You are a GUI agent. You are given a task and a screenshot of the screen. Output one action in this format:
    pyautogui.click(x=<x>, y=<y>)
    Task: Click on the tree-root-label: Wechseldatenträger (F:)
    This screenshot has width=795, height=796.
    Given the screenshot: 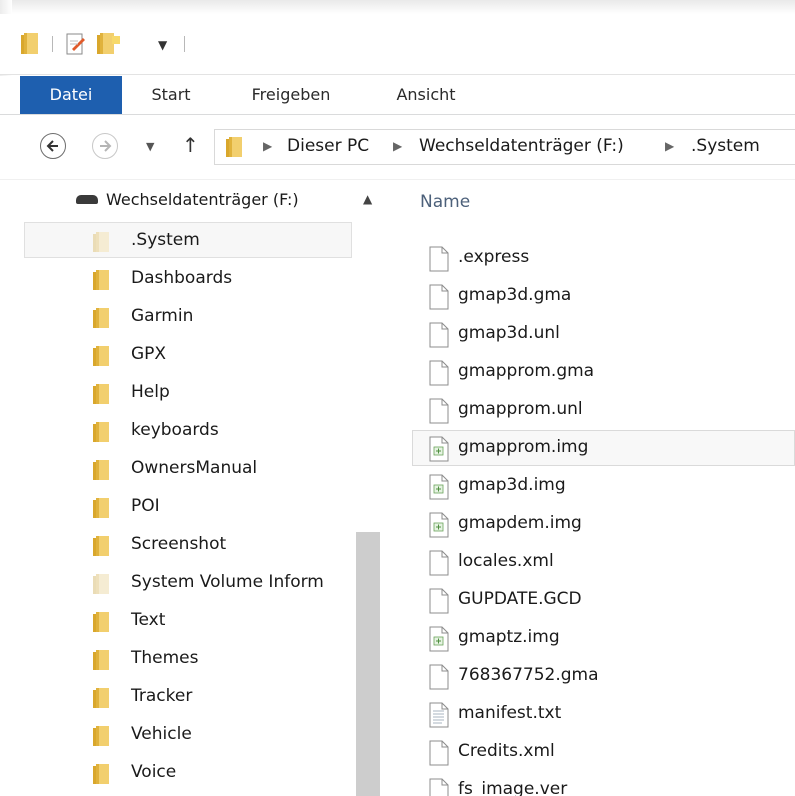 What is the action you would take?
    pyautogui.click(x=202, y=199)
    